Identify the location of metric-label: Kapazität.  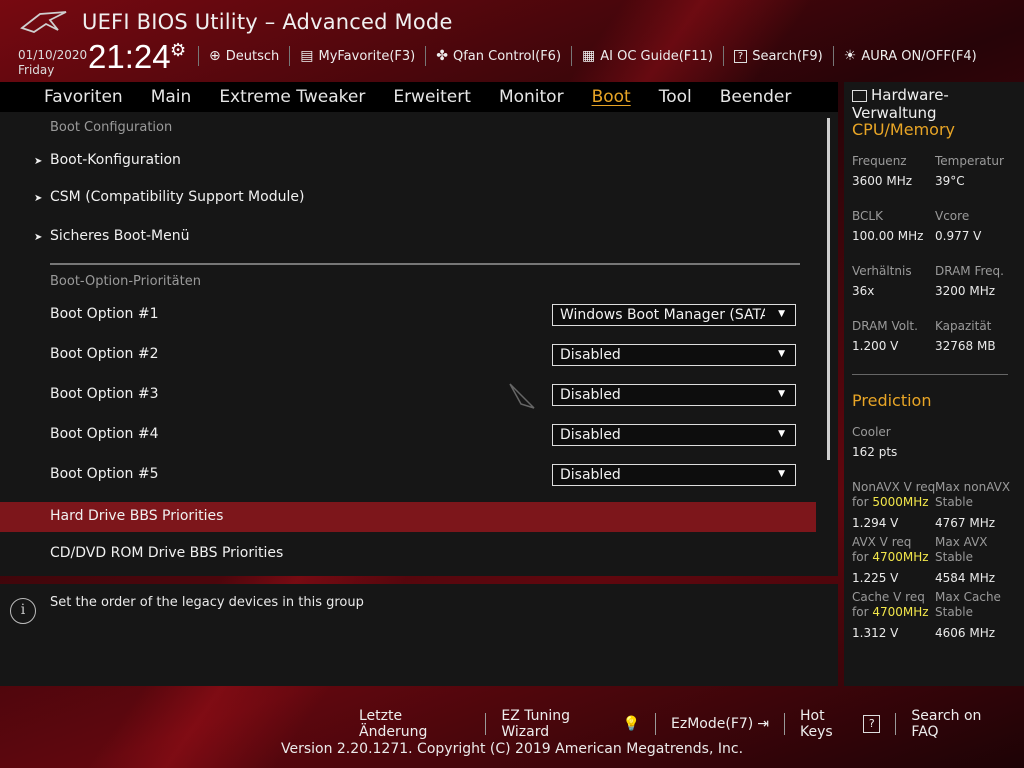
(963, 326).